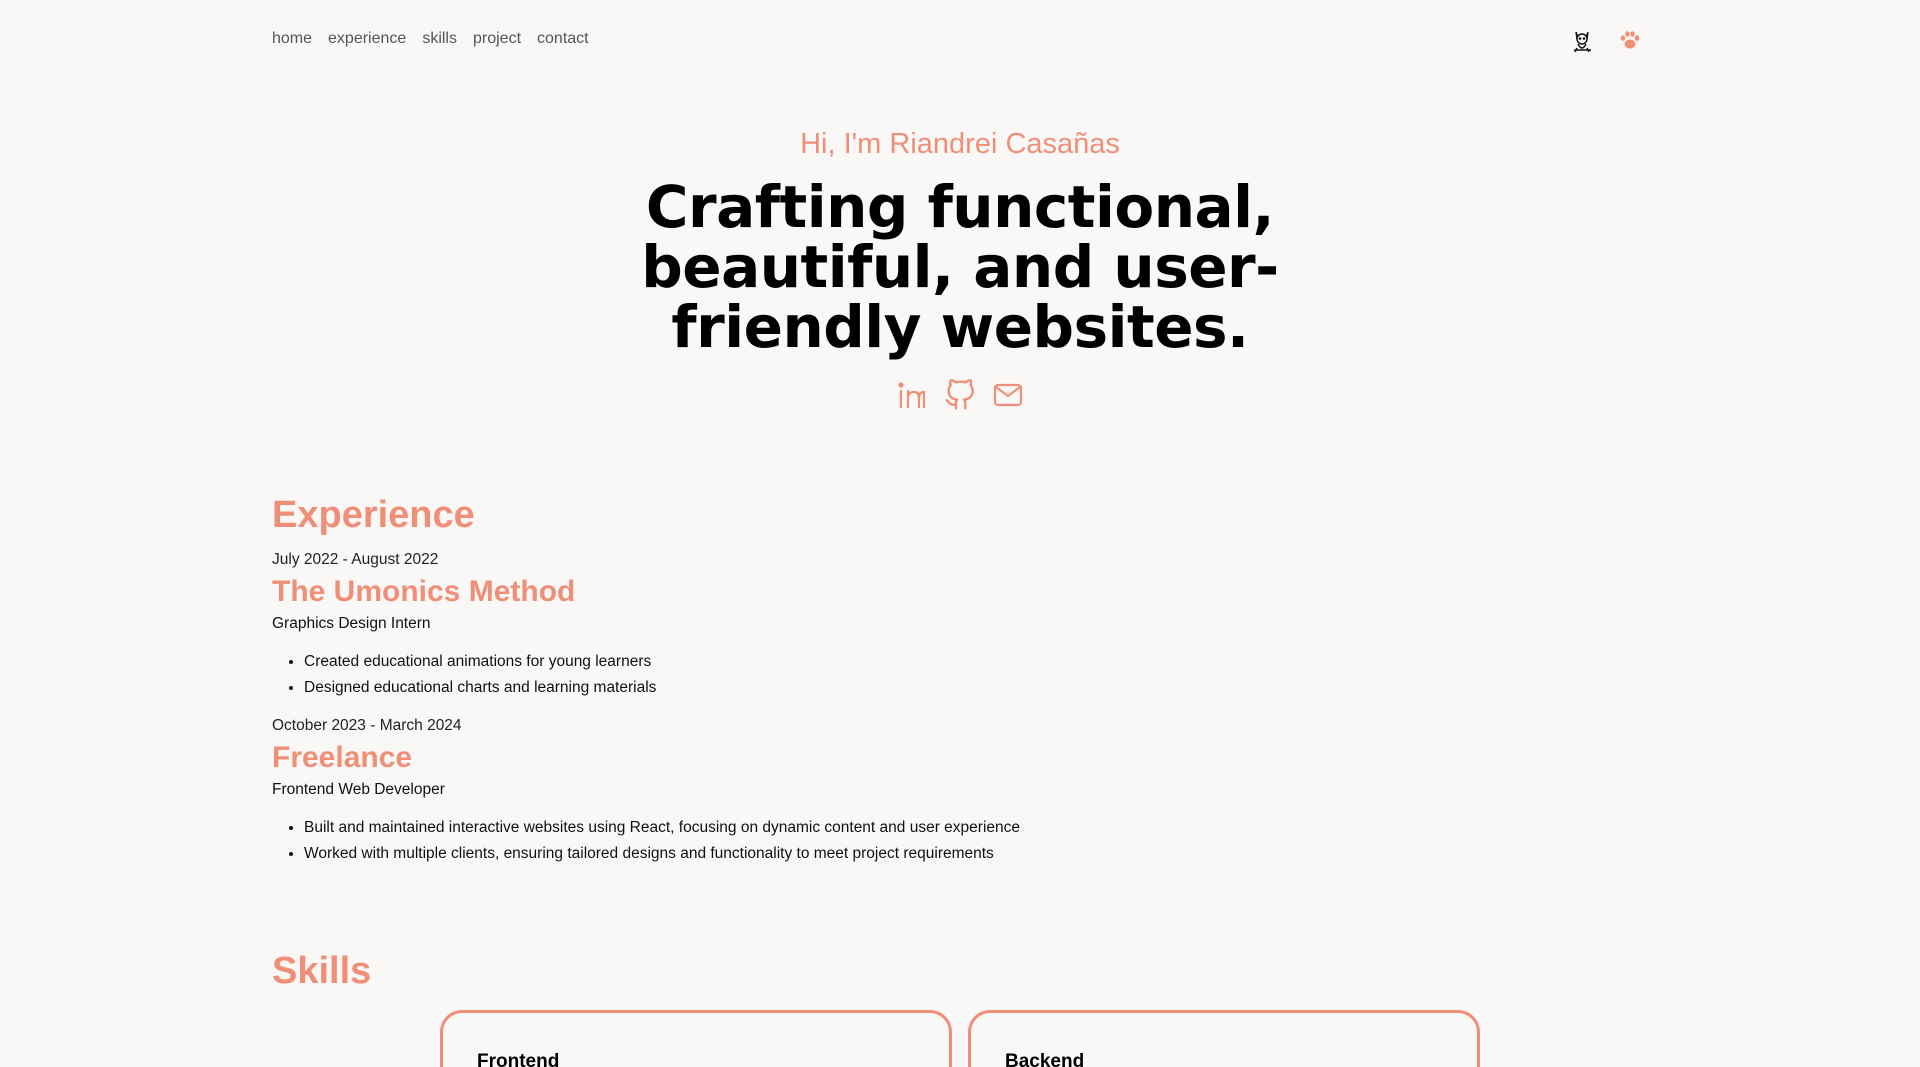 This screenshot has width=1920, height=1067. I want to click on skill-card-backend: Backend, so click(1224, 1038).